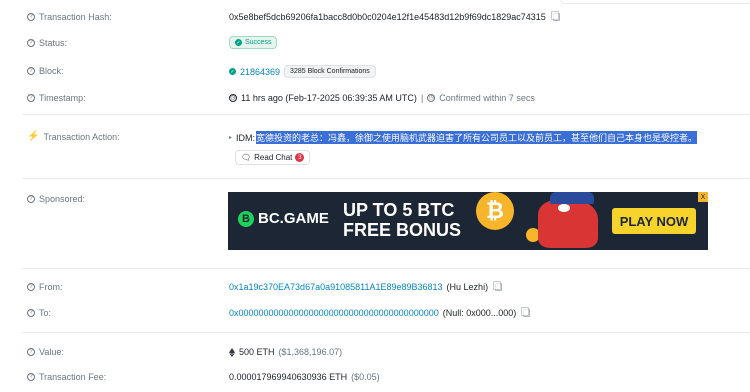  Describe the element at coordinates (51, 352) in the screenshot. I see `value-label: Value:` at that location.